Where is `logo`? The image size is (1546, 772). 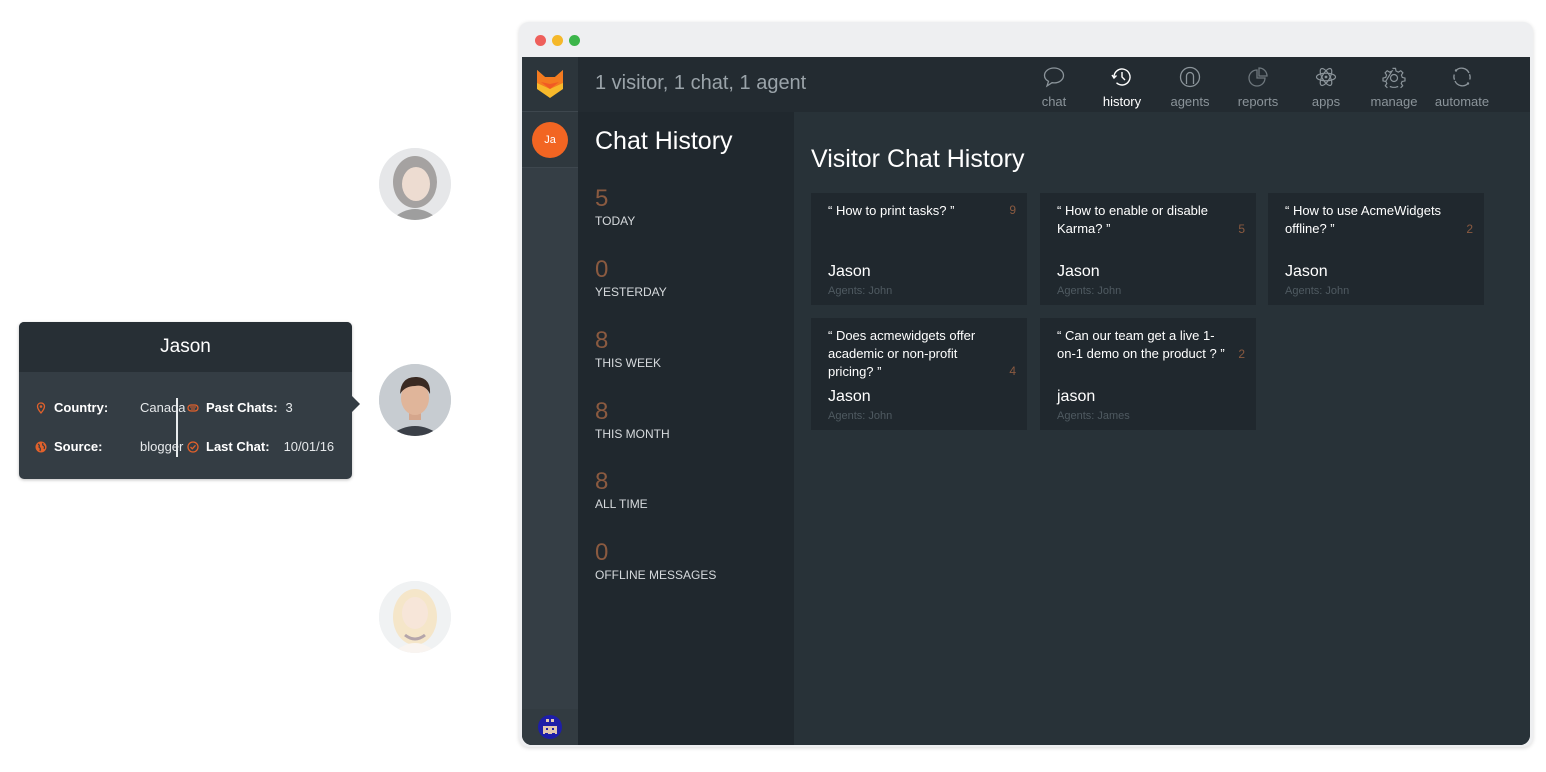 logo is located at coordinates (550, 84).